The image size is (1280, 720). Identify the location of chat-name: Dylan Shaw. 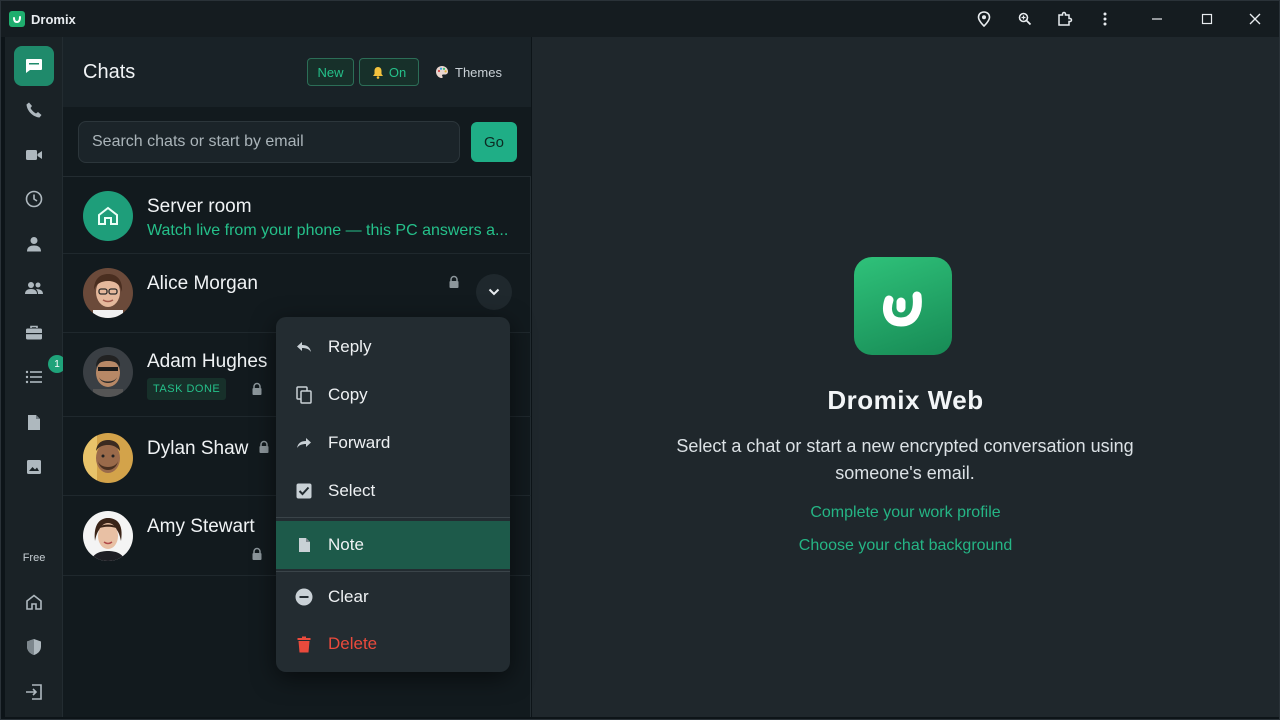
(198, 448).